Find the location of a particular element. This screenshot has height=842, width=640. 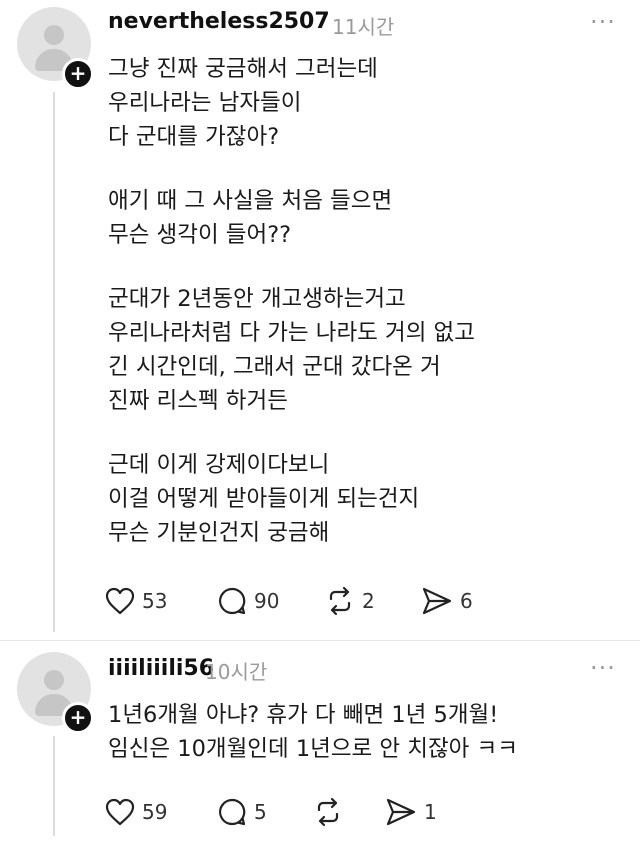

username: nevertheless2507 is located at coordinates (219, 21).